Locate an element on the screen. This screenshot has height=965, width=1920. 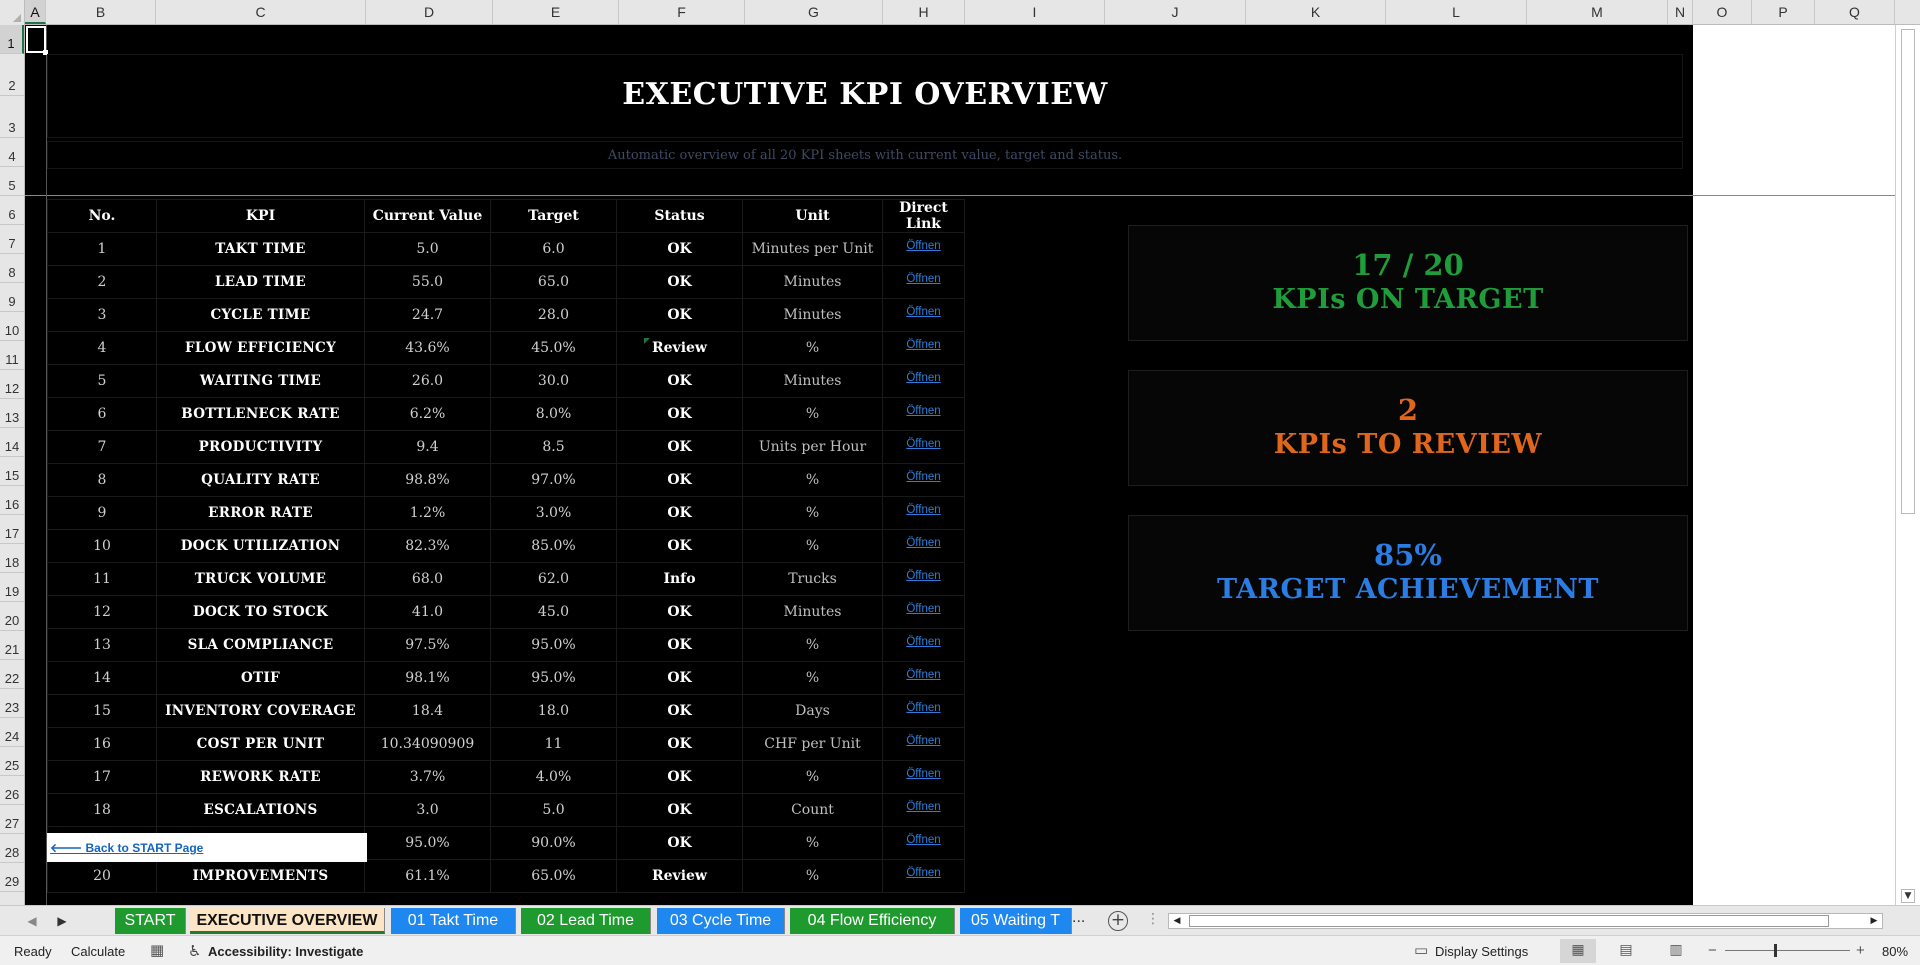
row-header-24: 24 is located at coordinates (12, 732).